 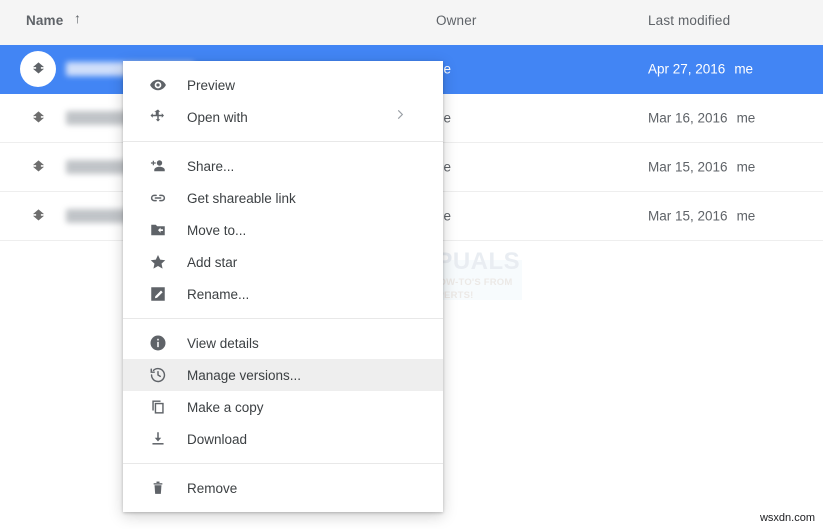 I want to click on menu-item-label: Download, so click(x=217, y=439).